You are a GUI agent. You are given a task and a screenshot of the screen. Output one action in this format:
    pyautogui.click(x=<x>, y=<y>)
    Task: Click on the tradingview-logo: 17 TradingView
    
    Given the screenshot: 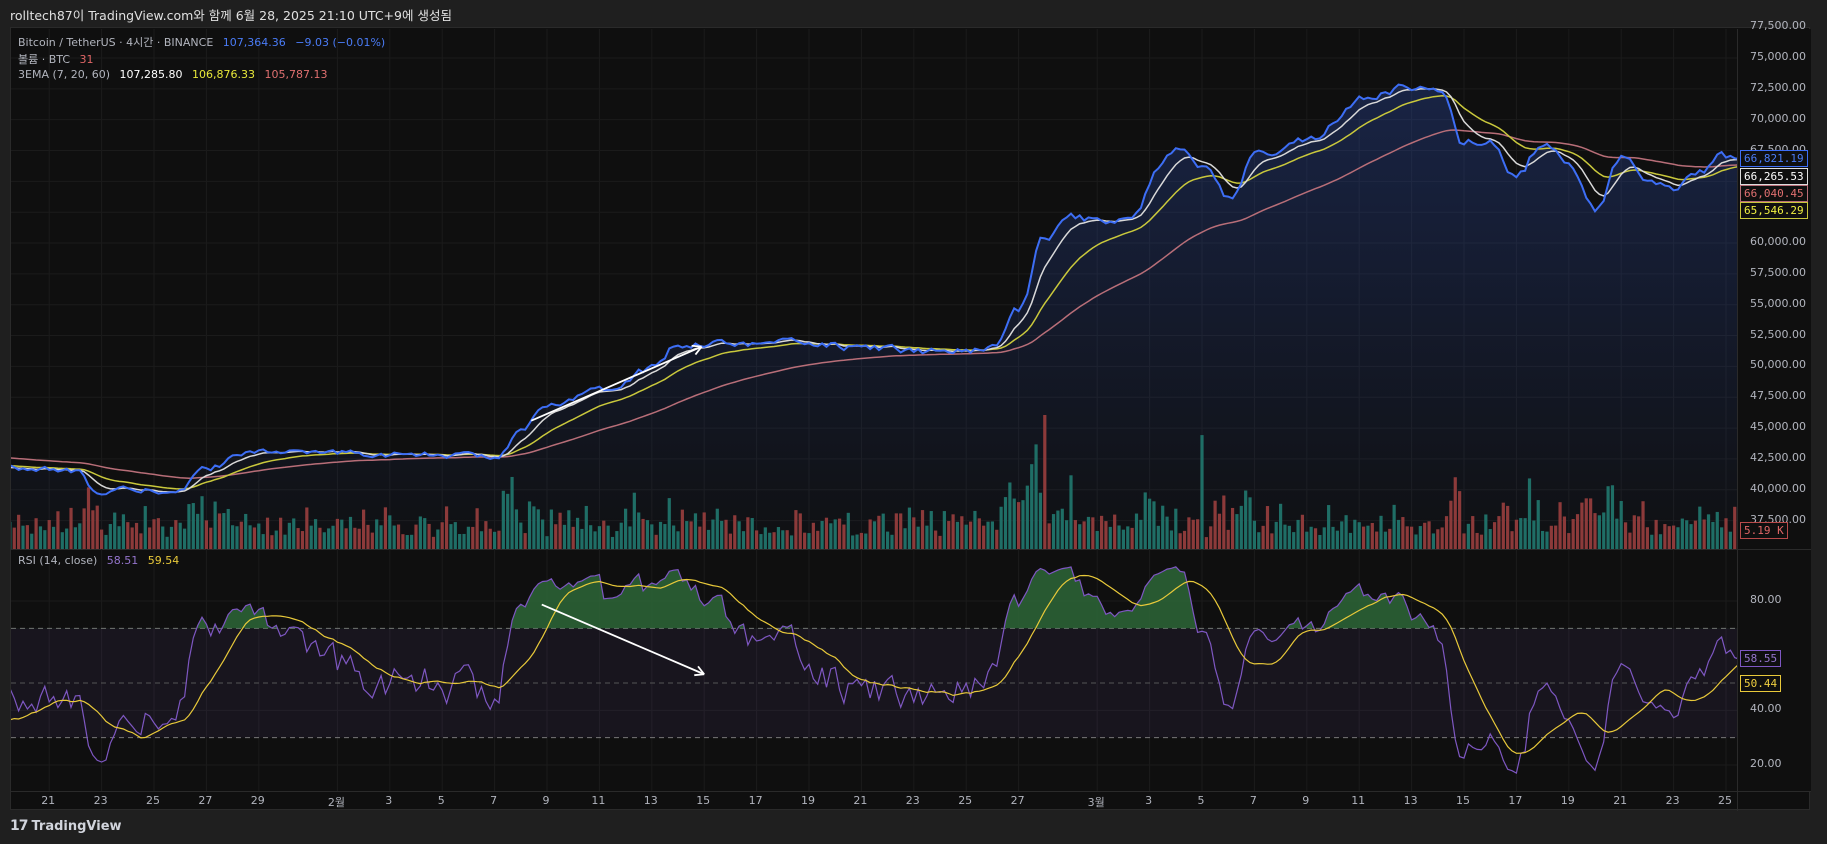 What is the action you would take?
    pyautogui.click(x=66, y=826)
    